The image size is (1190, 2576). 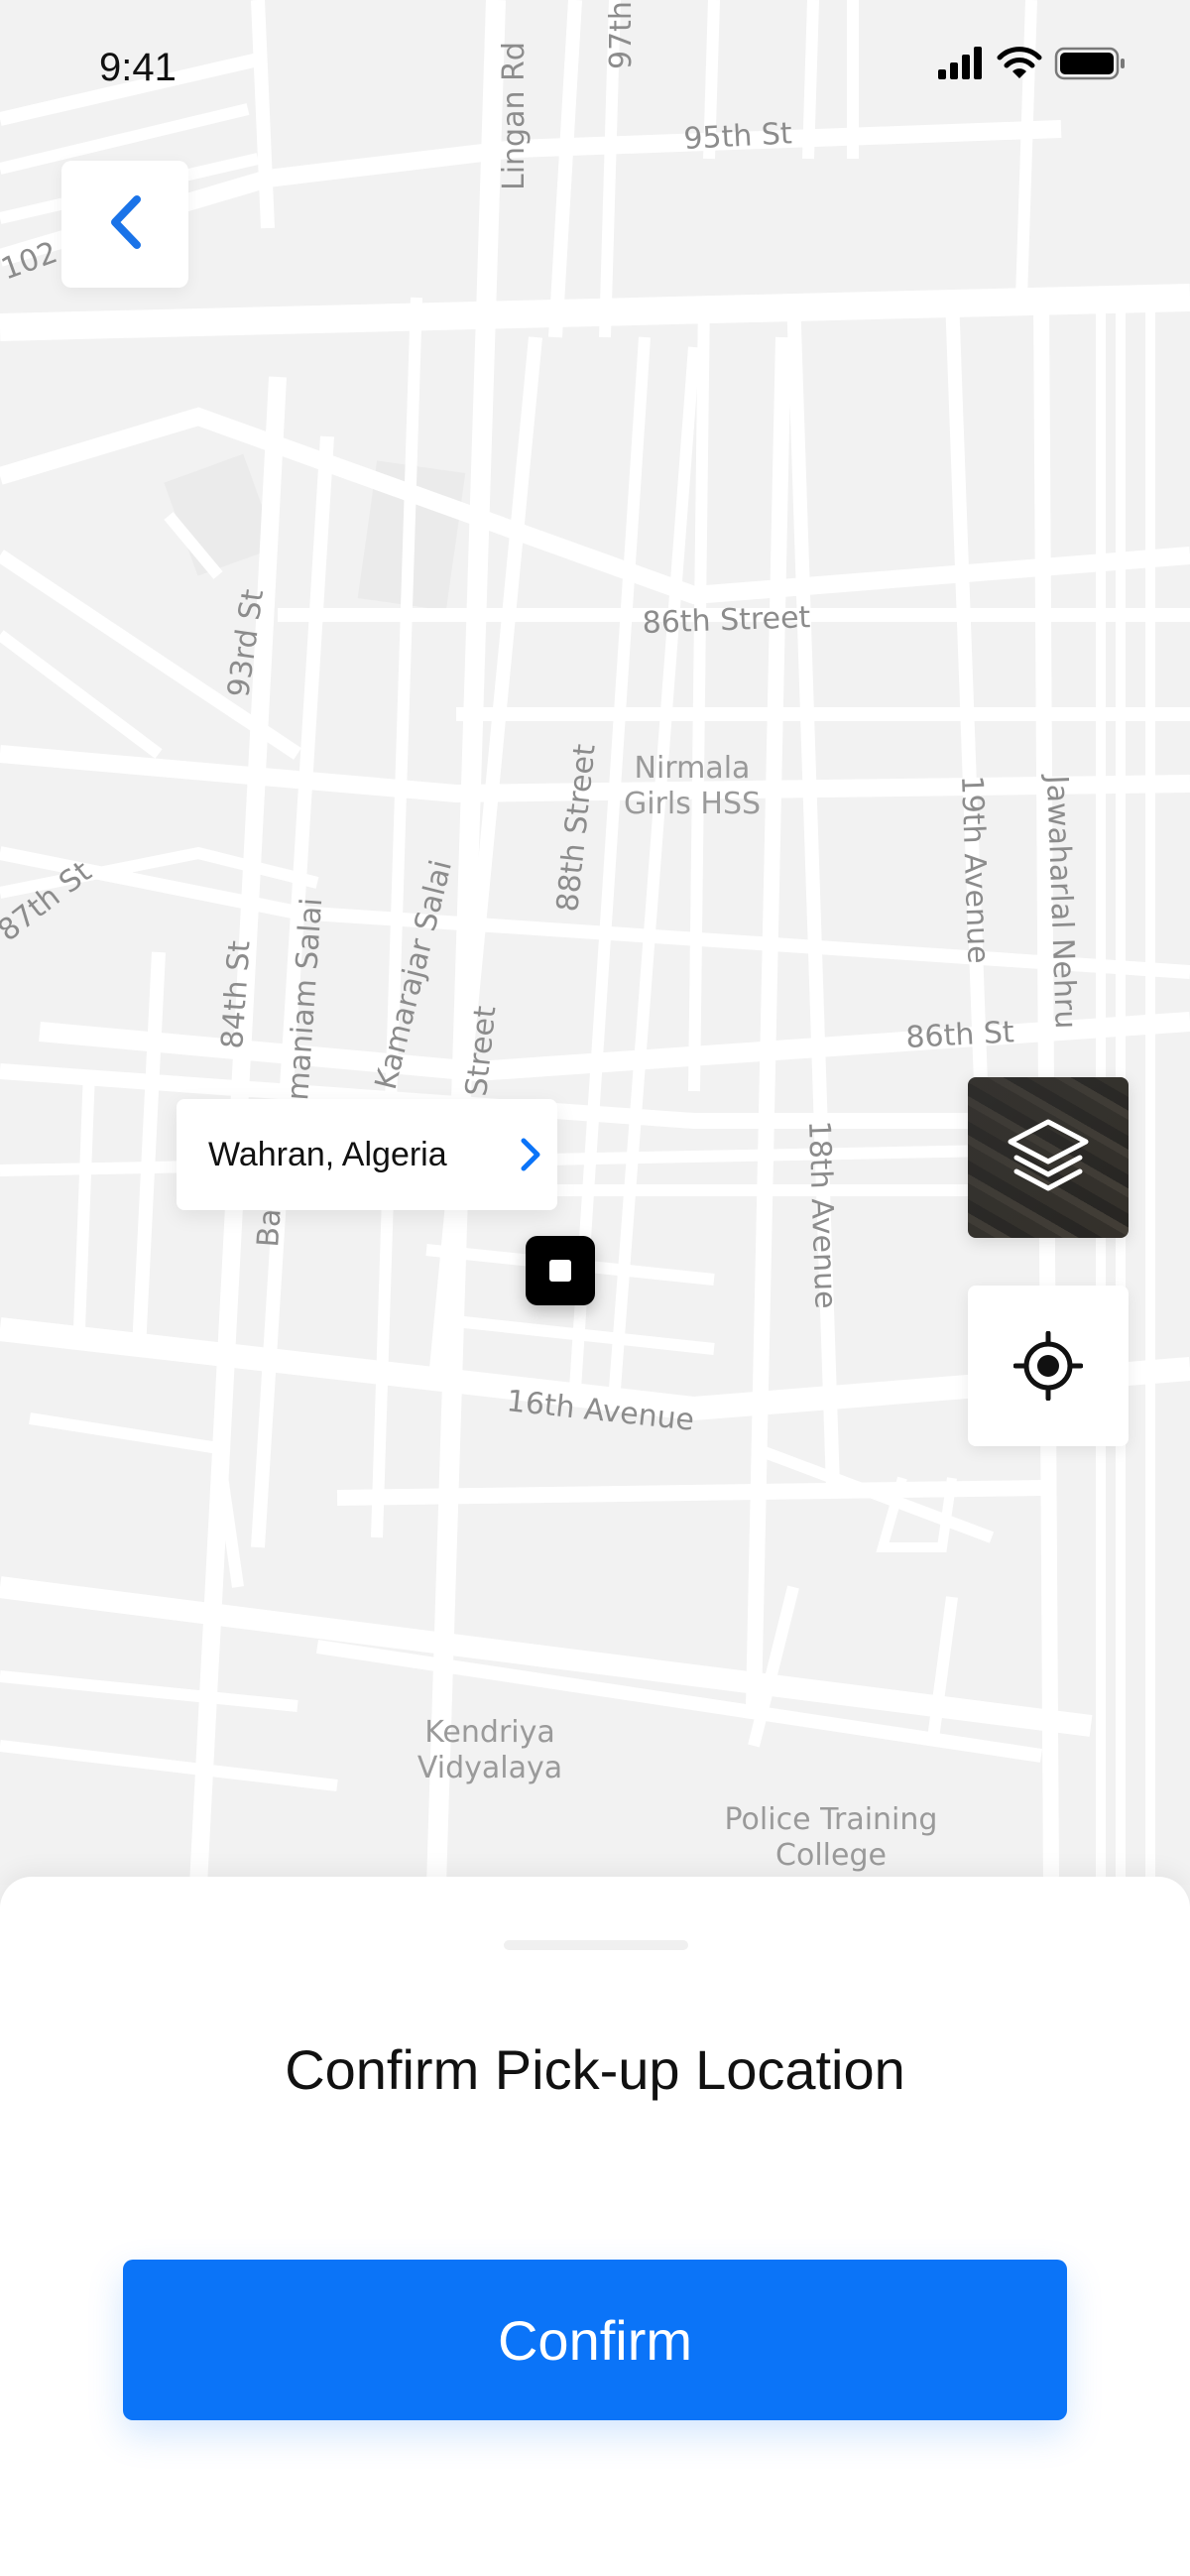 I want to click on pickup-pin-marker, so click(x=560, y=1270).